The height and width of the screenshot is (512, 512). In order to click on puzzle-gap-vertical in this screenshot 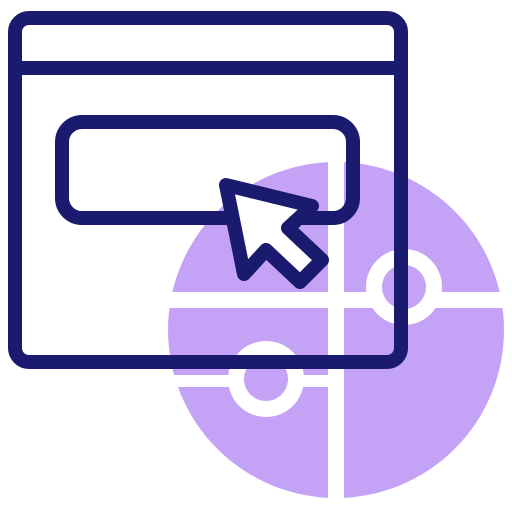, I will do `click(336, 330)`.